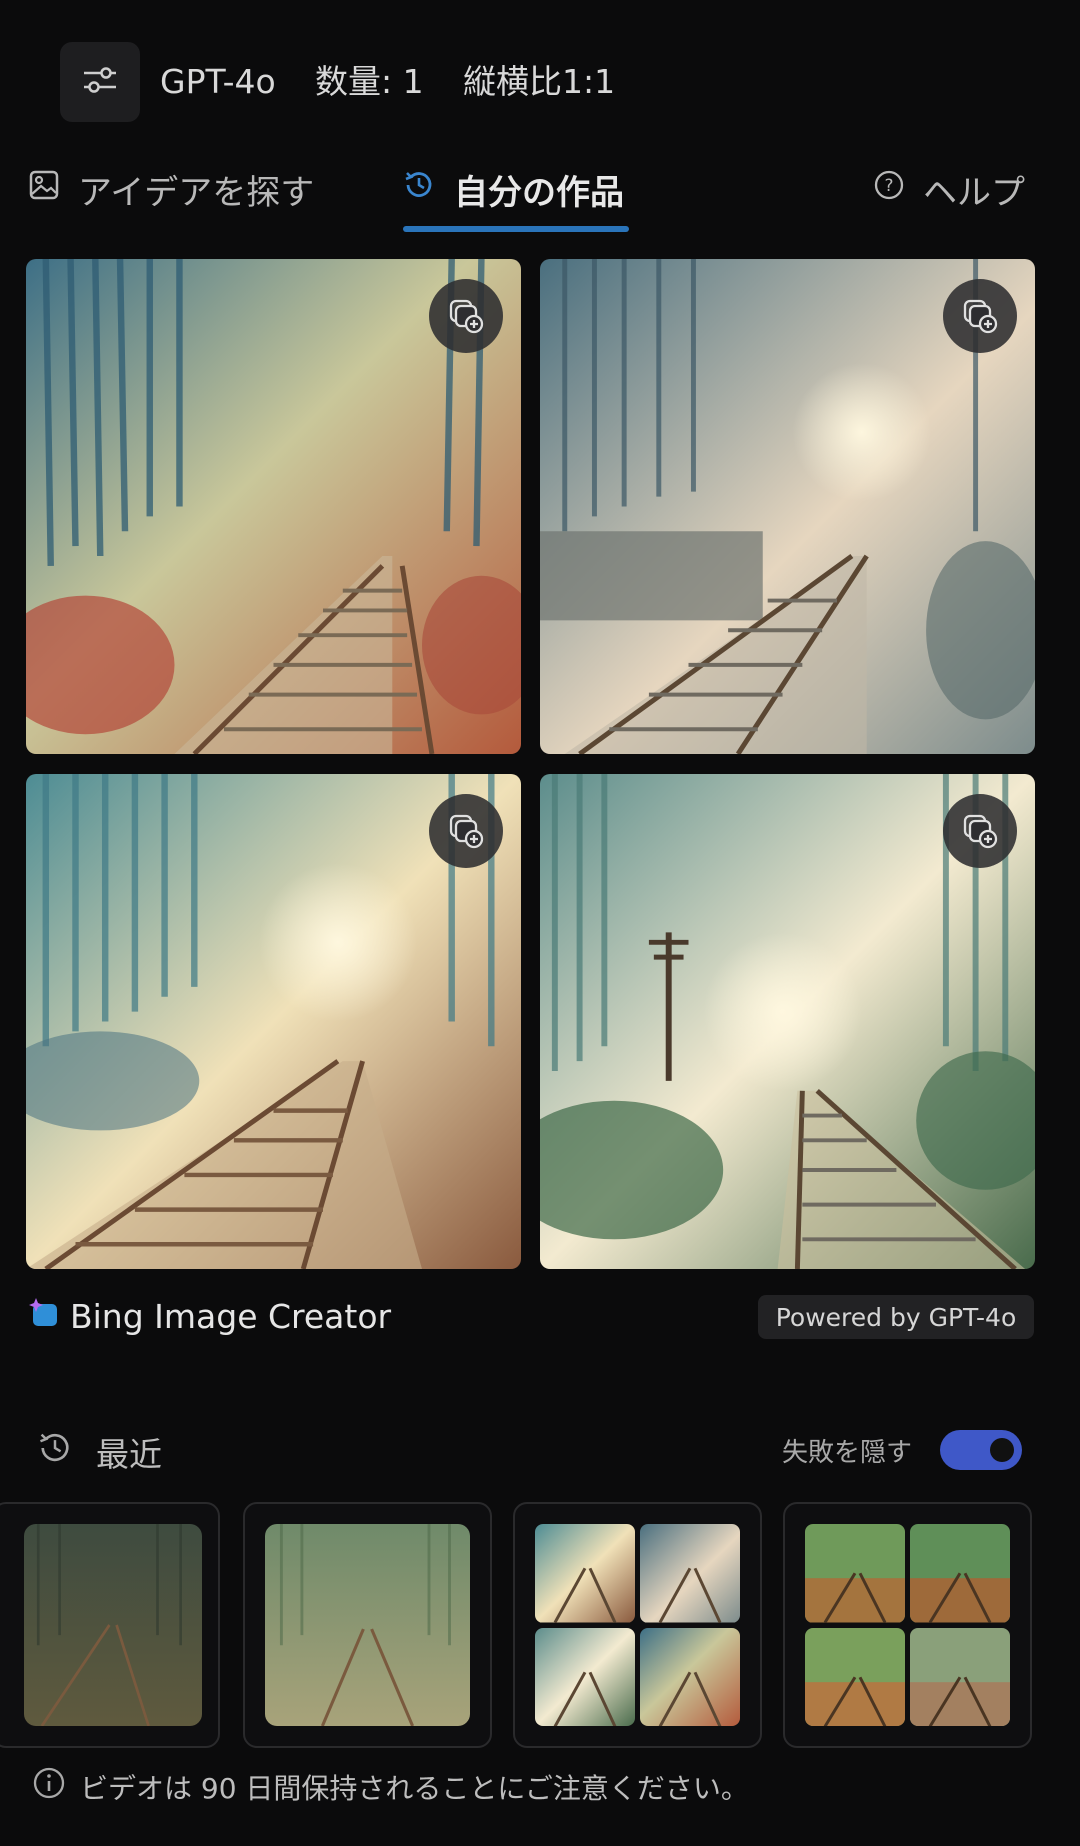 Image resolution: width=1080 pixels, height=1846 pixels. Describe the element at coordinates (44, 189) in the screenshot. I see `image-icon` at that location.